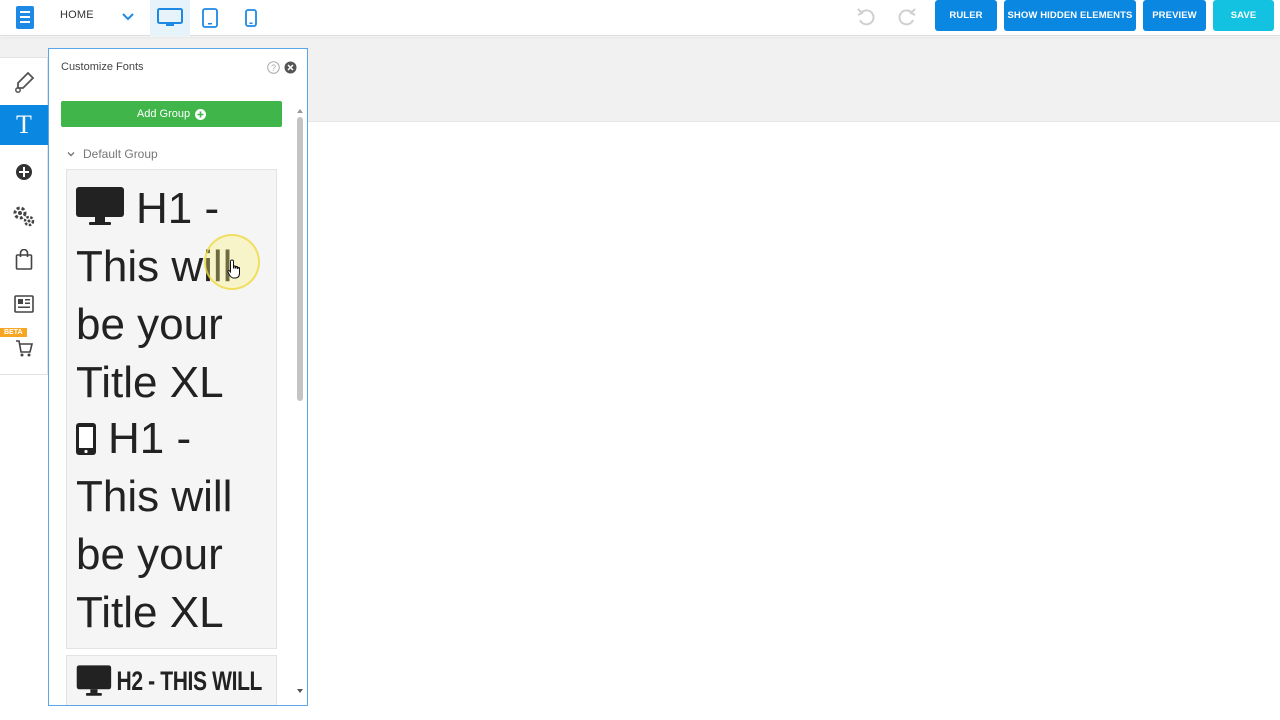 Image resolution: width=1280 pixels, height=720 pixels. I want to click on rail-item-design, so click(24, 82).